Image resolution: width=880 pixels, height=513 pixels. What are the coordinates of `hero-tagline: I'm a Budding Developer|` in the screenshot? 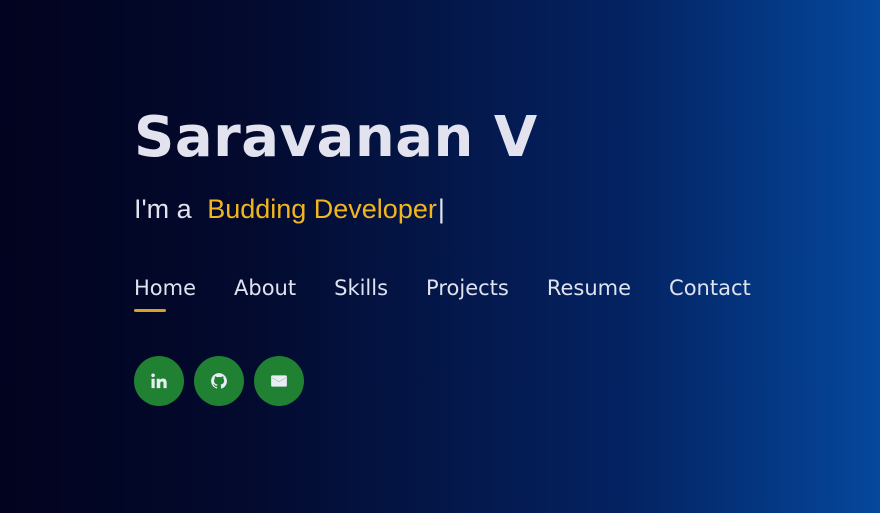 It's located at (494, 209).